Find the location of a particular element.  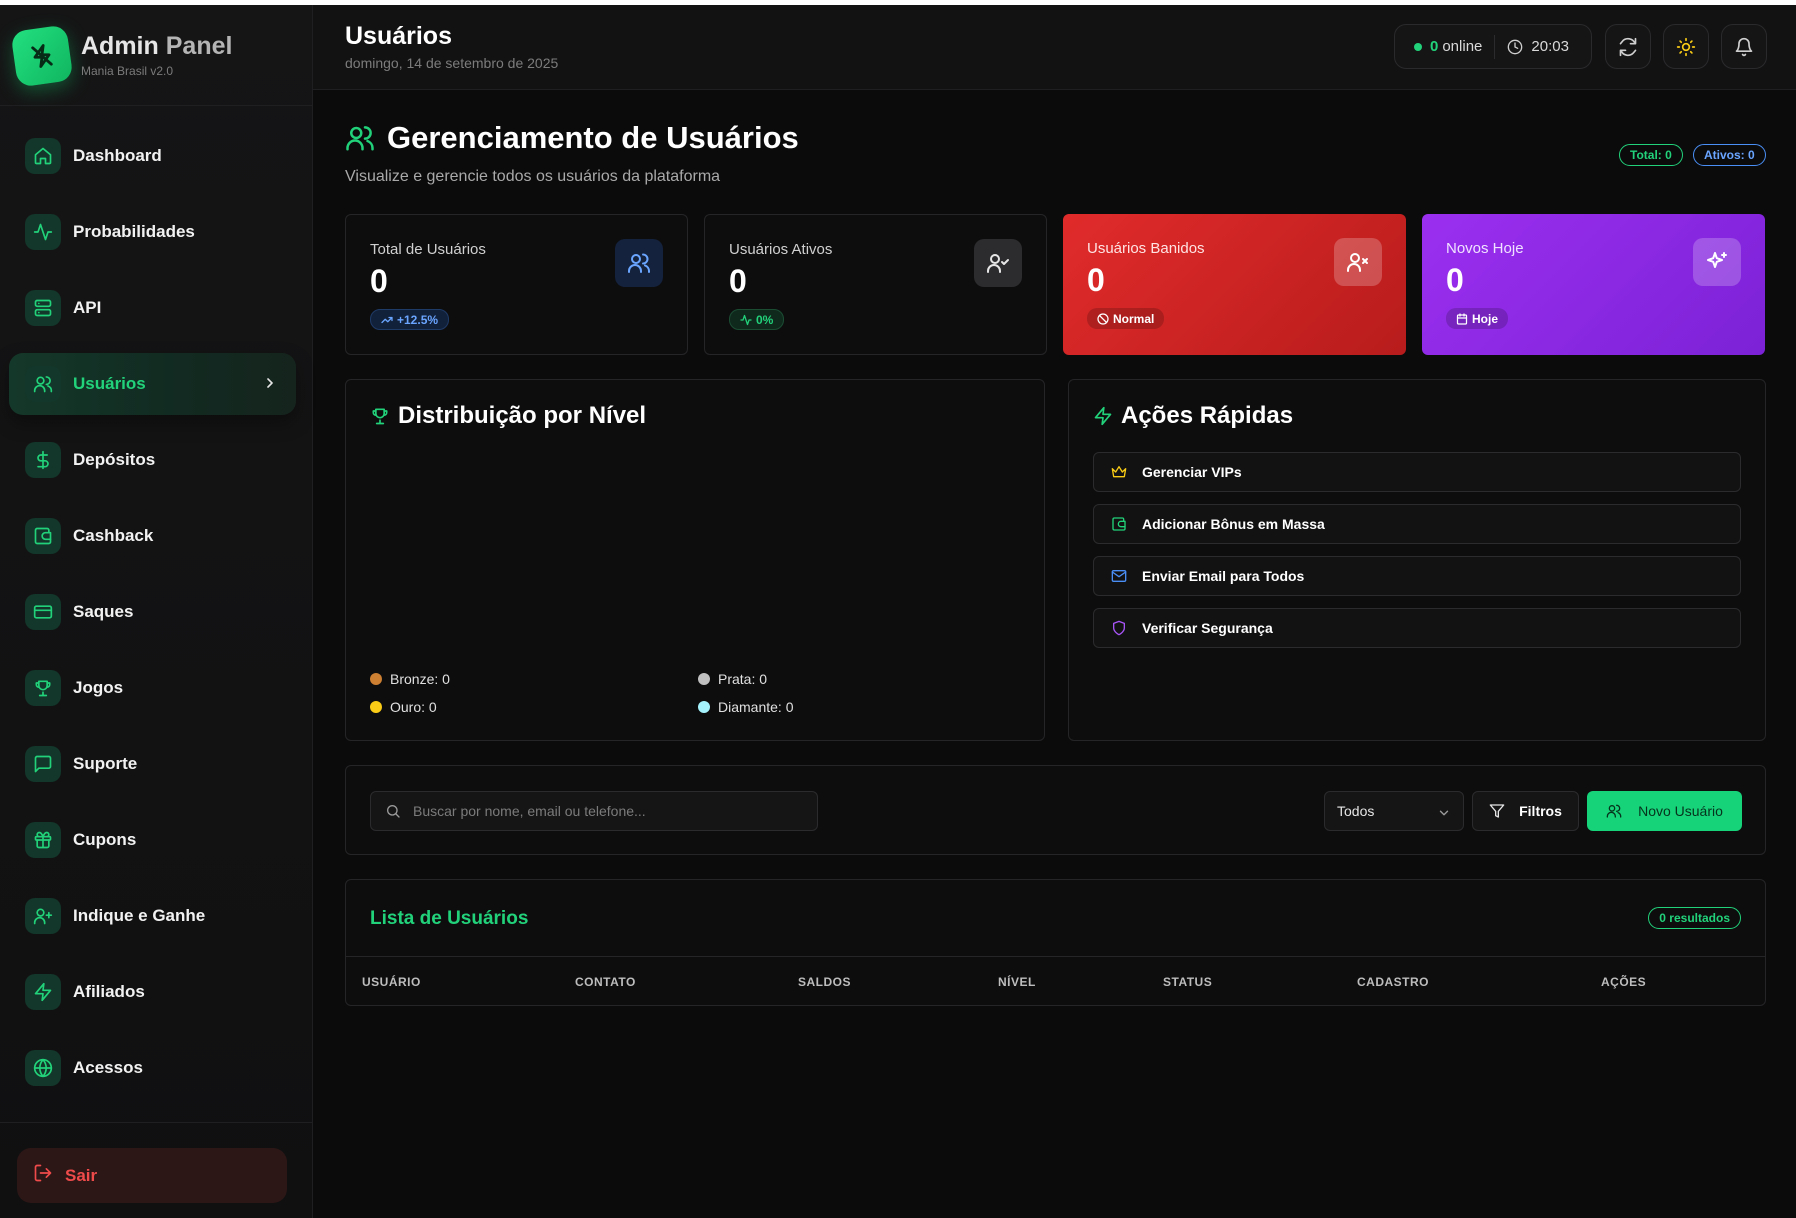

logout-button: Sair is located at coordinates (152, 1175).